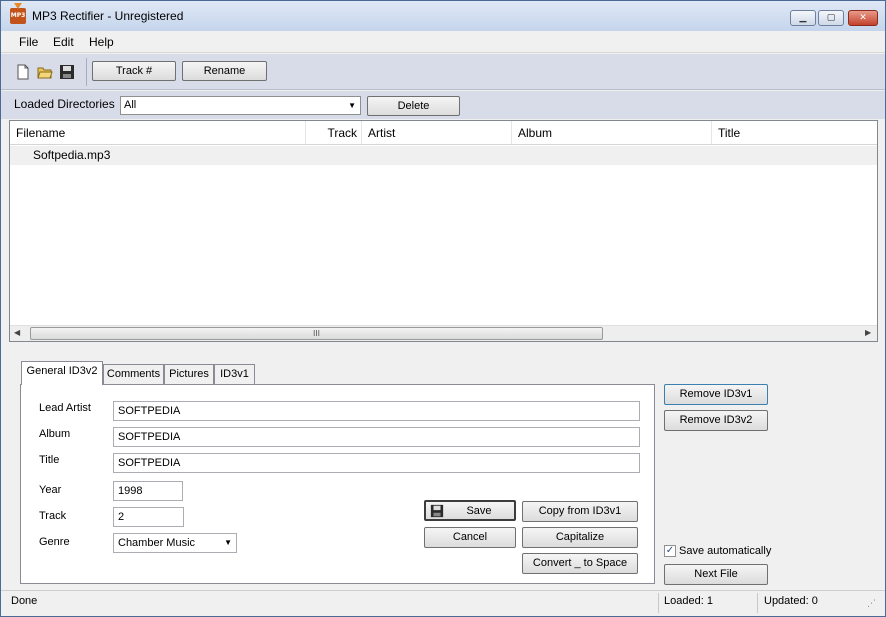  I want to click on track-label: Track, so click(53, 516).